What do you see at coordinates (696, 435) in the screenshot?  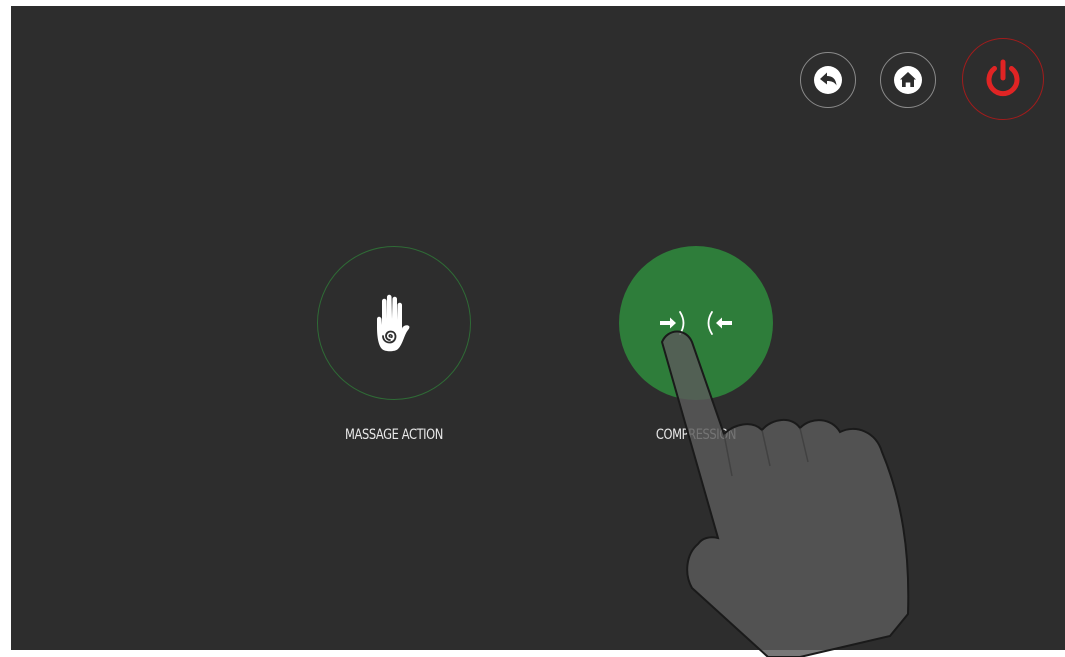 I see `compression-label: COMPRESSION` at bounding box center [696, 435].